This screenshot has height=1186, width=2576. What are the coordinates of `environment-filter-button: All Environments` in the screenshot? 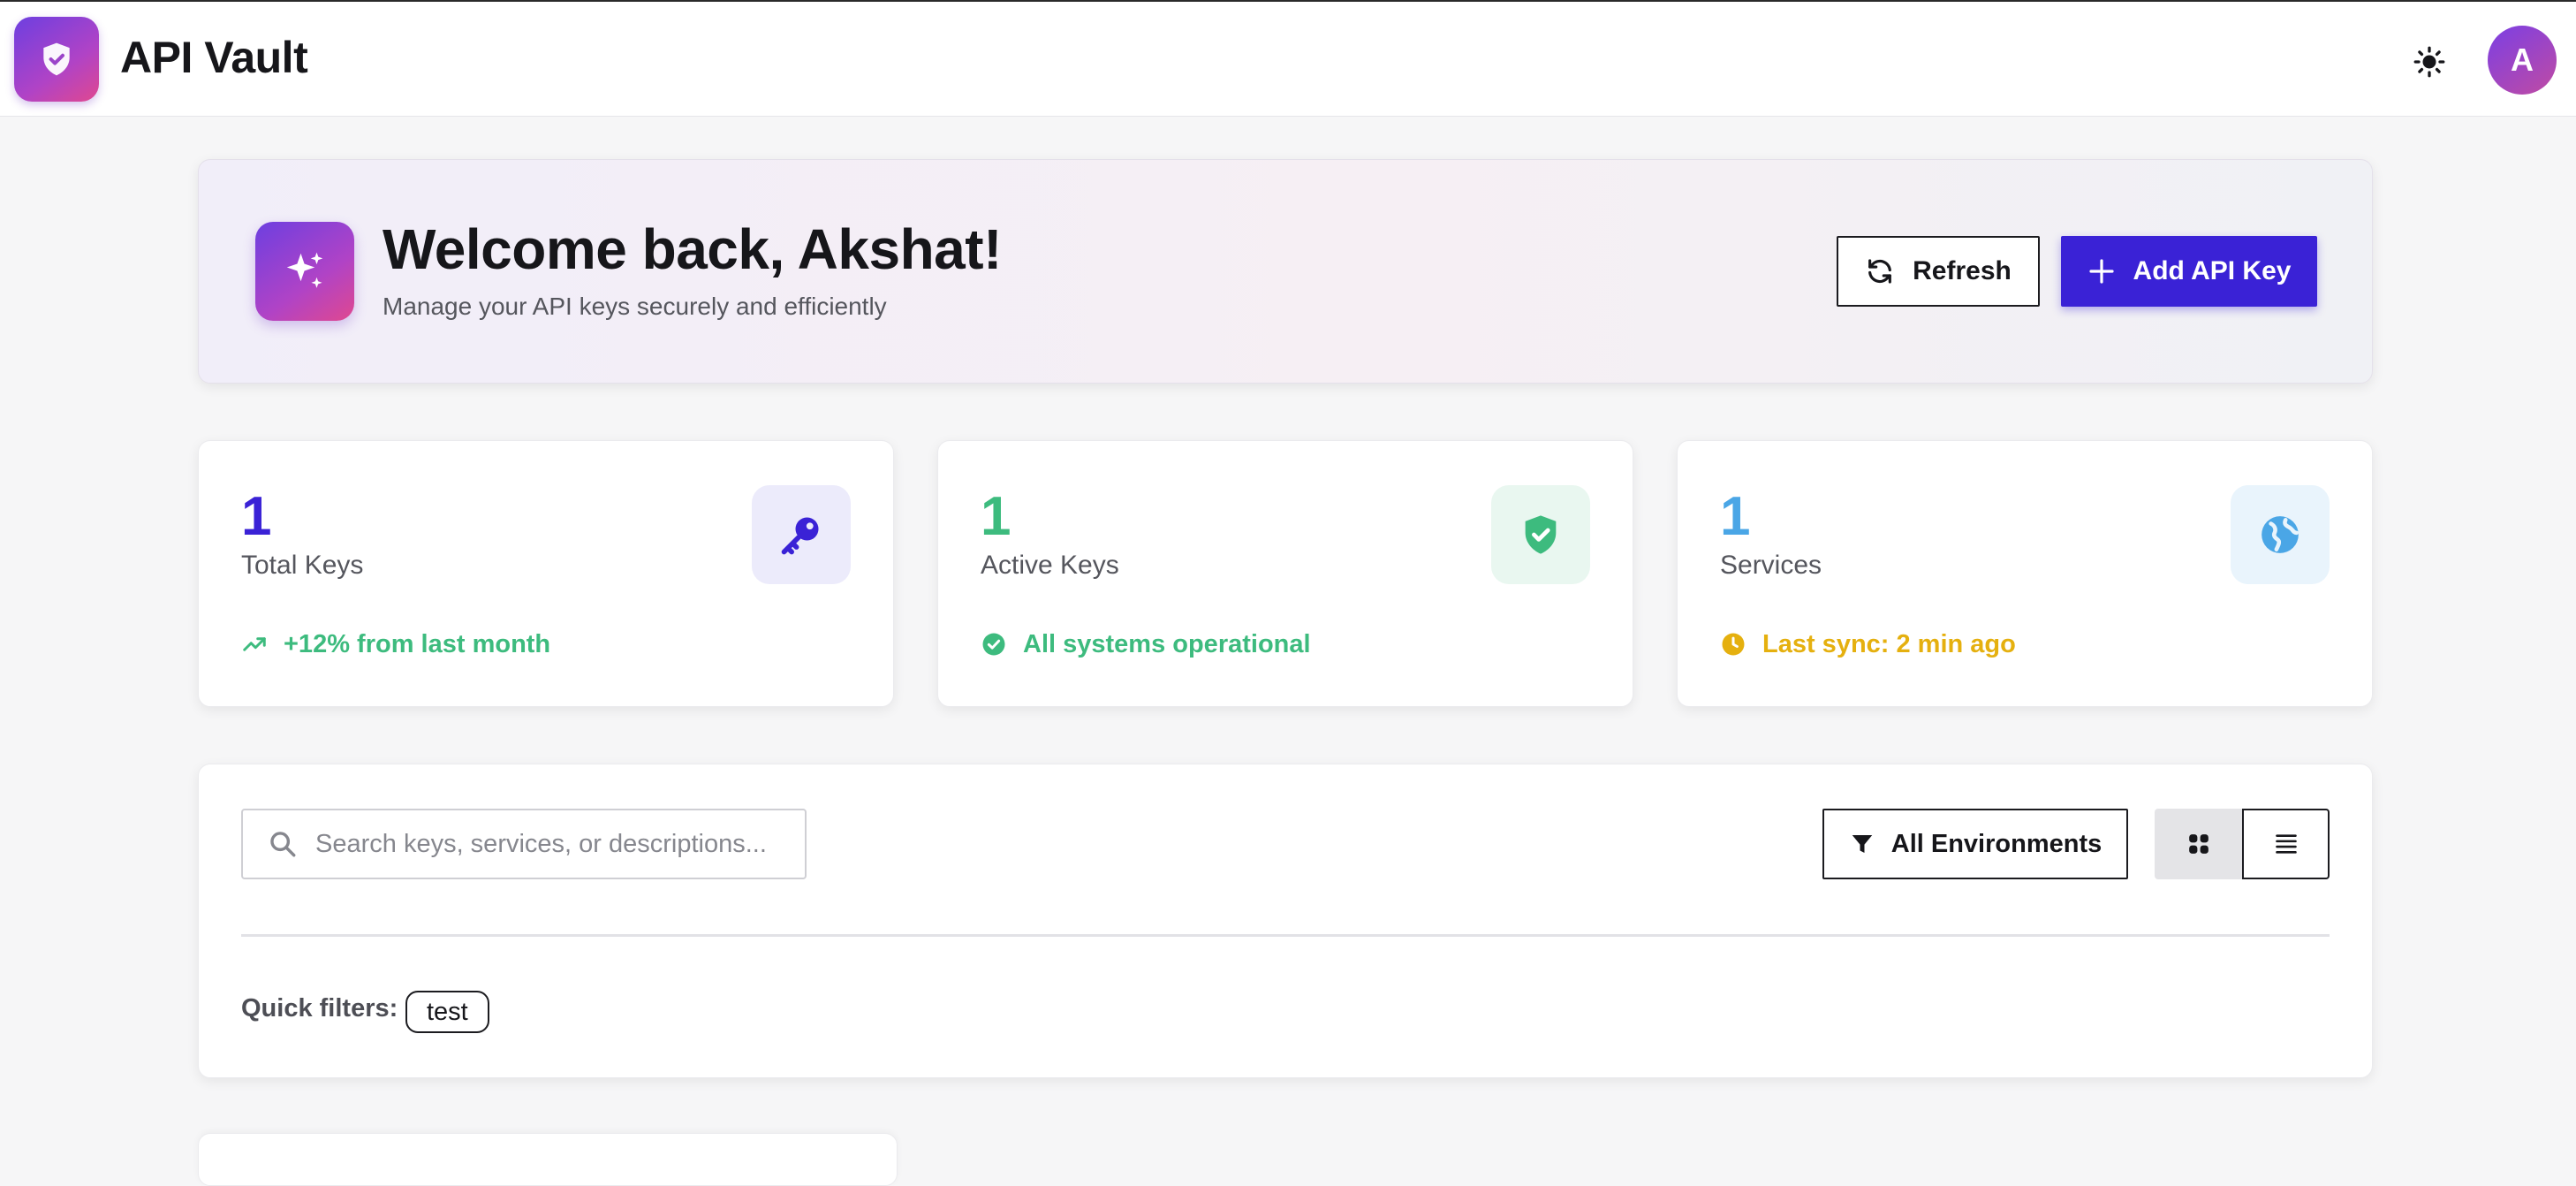 It's located at (1975, 844).